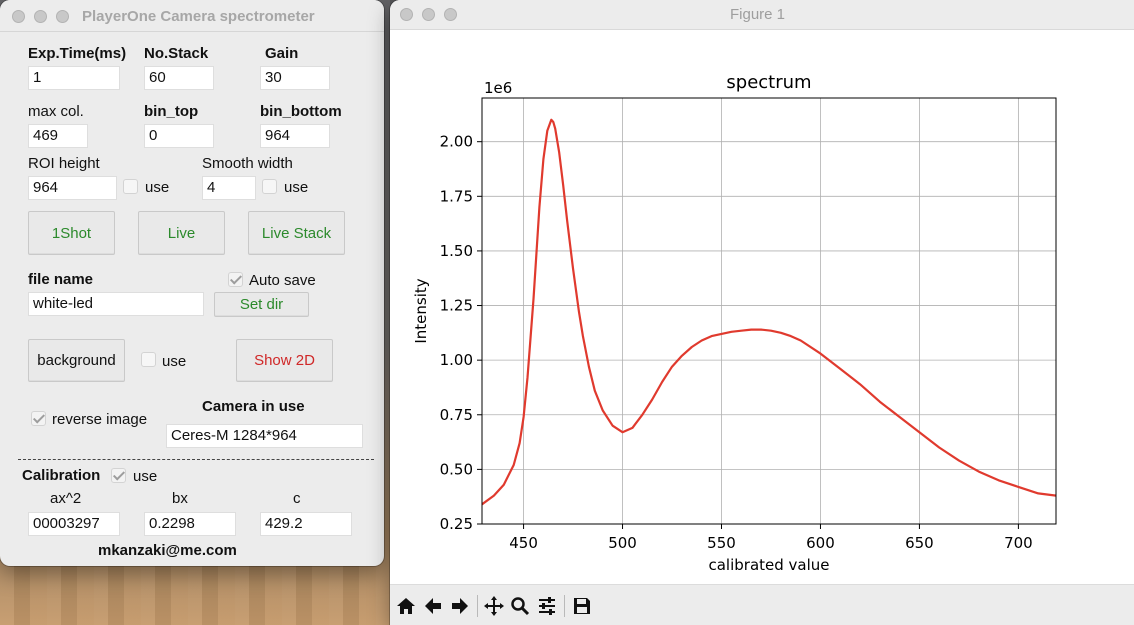 The width and height of the screenshot is (1134, 625). What do you see at coordinates (296, 187) in the screenshot?
I see `smooth-use-label: use` at bounding box center [296, 187].